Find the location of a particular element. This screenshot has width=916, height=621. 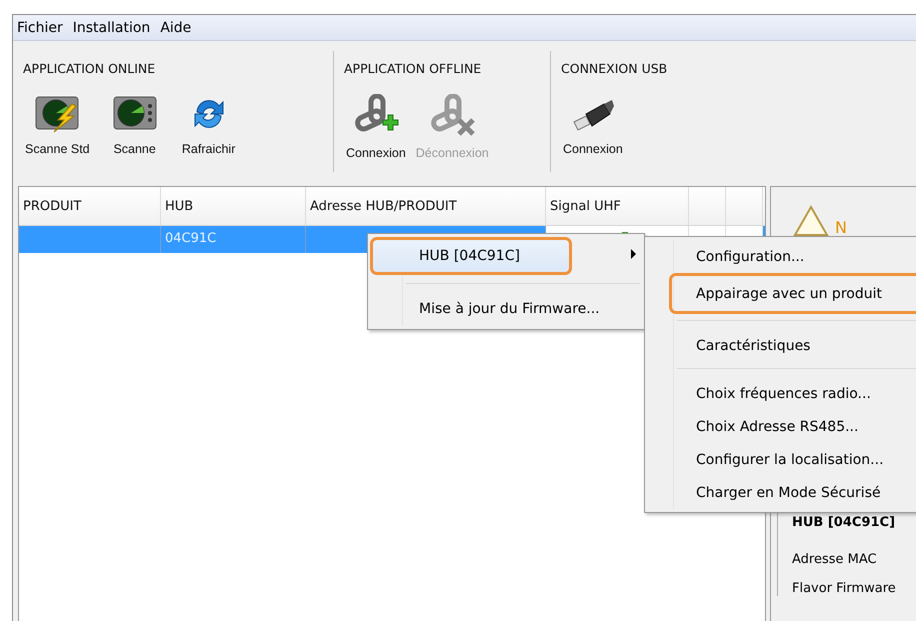

menu-item: Fichier is located at coordinates (40, 28).